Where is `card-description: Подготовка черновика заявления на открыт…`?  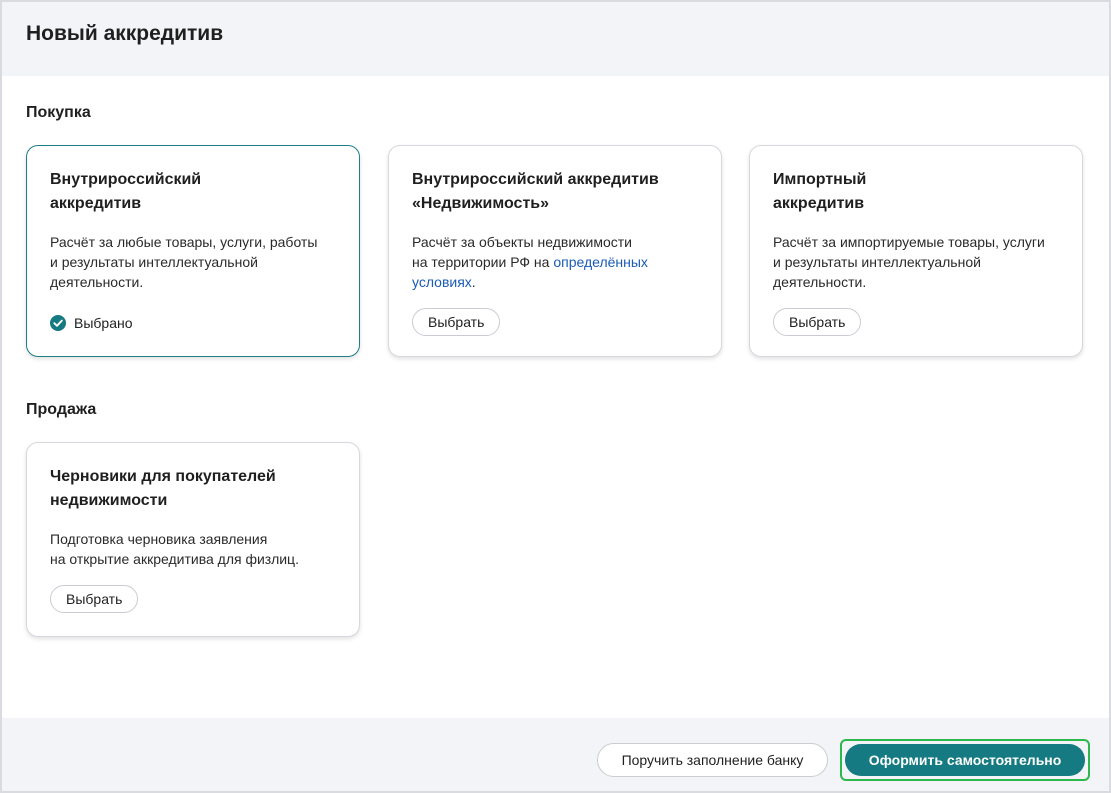 card-description: Подготовка черновика заявления на открыт… is located at coordinates (195, 549).